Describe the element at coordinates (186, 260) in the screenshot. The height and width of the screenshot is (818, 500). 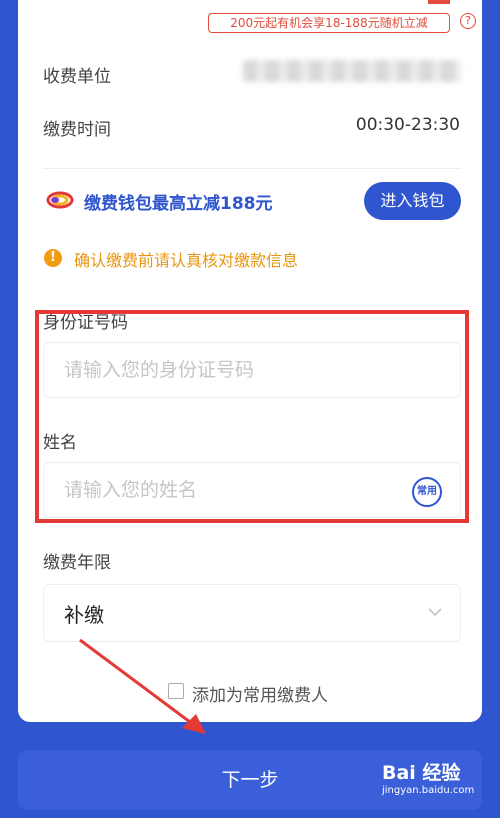
I see `notice-text: 确认缴费前请认真核对缴款信息` at that location.